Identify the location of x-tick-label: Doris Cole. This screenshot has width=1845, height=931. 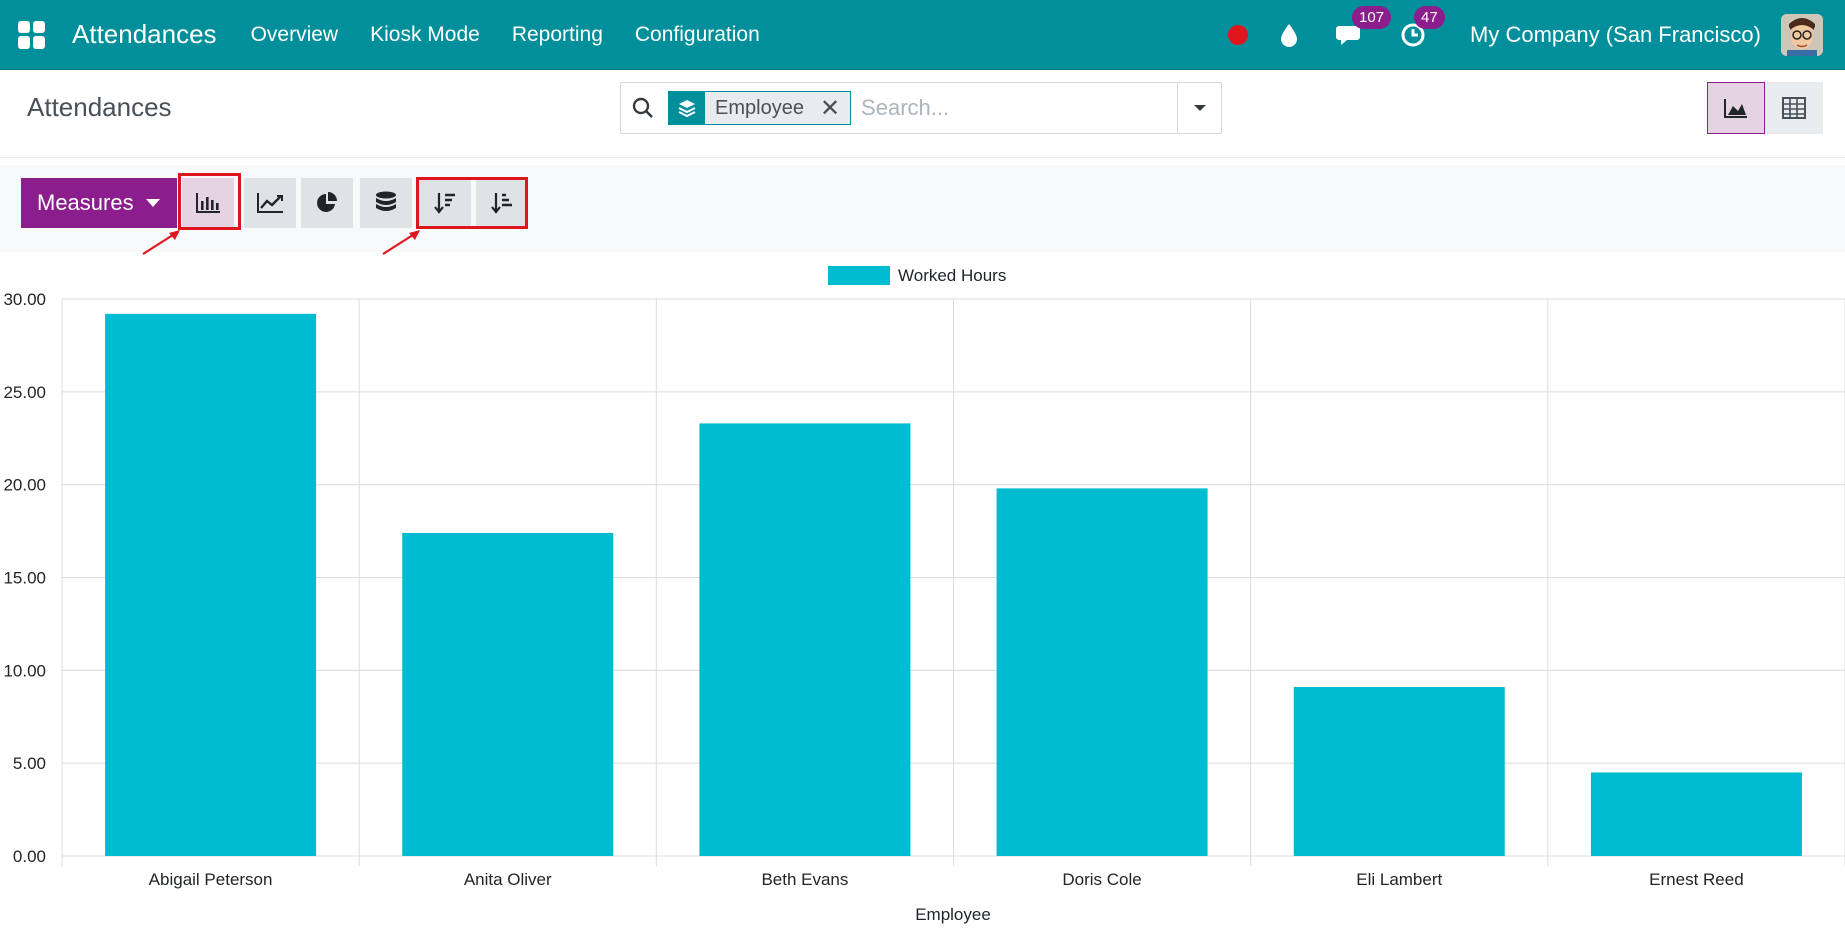
(1101, 879).